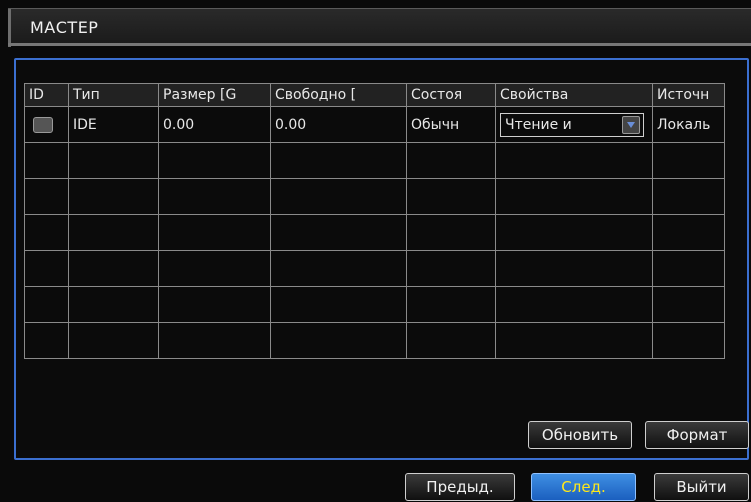 This screenshot has height=502, width=751. What do you see at coordinates (113, 95) in the screenshot?
I see `column-header-type: Тип` at bounding box center [113, 95].